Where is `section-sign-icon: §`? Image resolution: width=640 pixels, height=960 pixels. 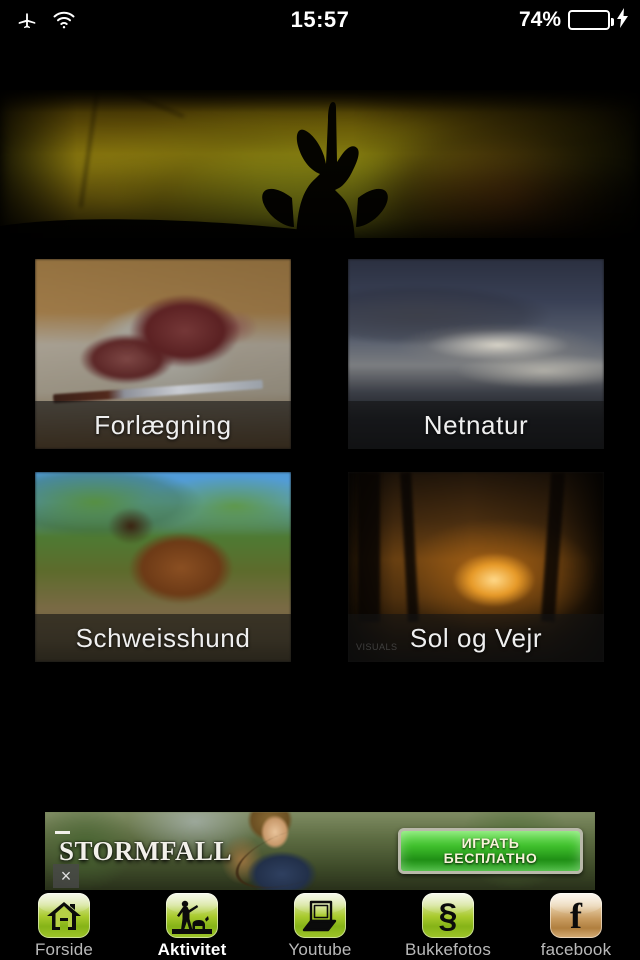
section-sign-icon: § is located at coordinates (448, 915).